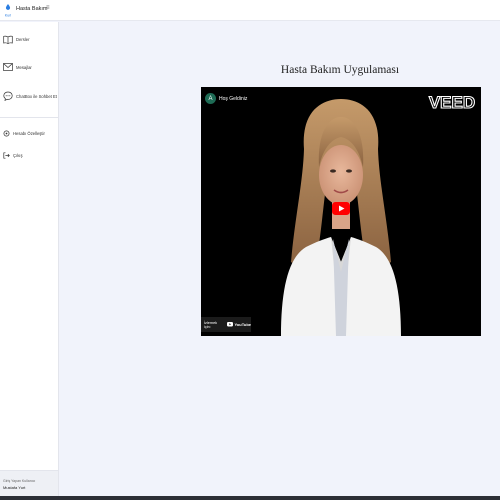  Describe the element at coordinates (210, 98) in the screenshot. I see `channel-avatar: A` at that location.